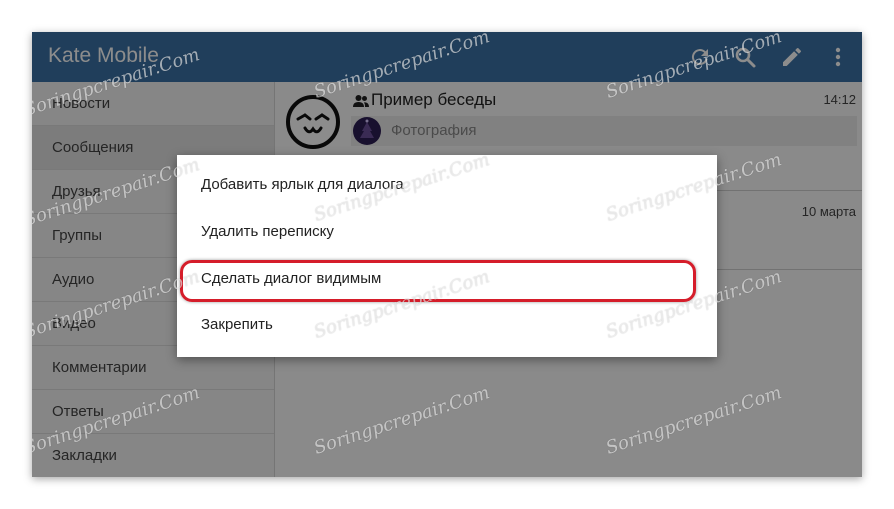 The height and width of the screenshot is (509, 894). Describe the element at coordinates (237, 324) in the screenshot. I see `menu-item-label: Закрепить` at that location.